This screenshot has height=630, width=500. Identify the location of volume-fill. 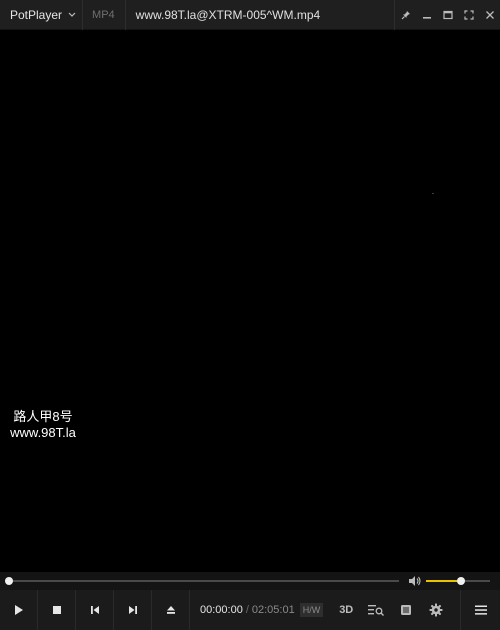
(444, 581).